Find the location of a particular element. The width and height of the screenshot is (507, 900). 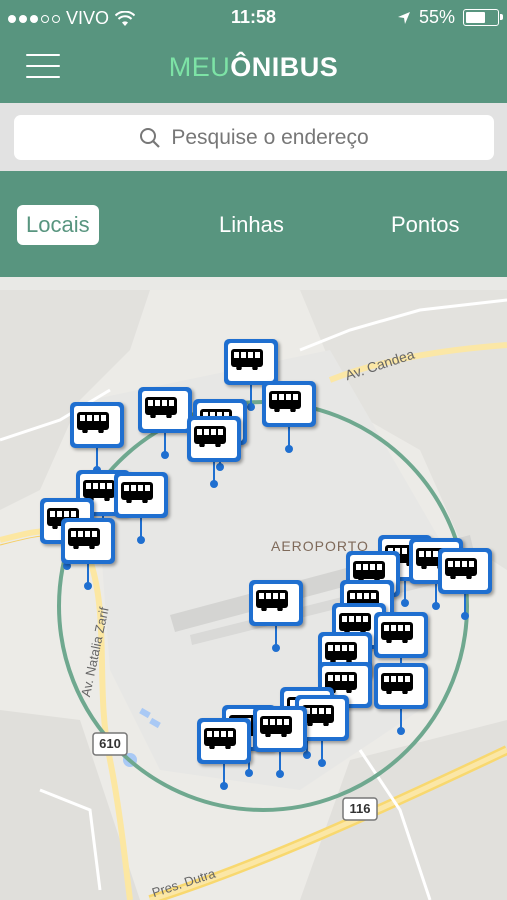

logo-light: MEU is located at coordinates (199, 67).